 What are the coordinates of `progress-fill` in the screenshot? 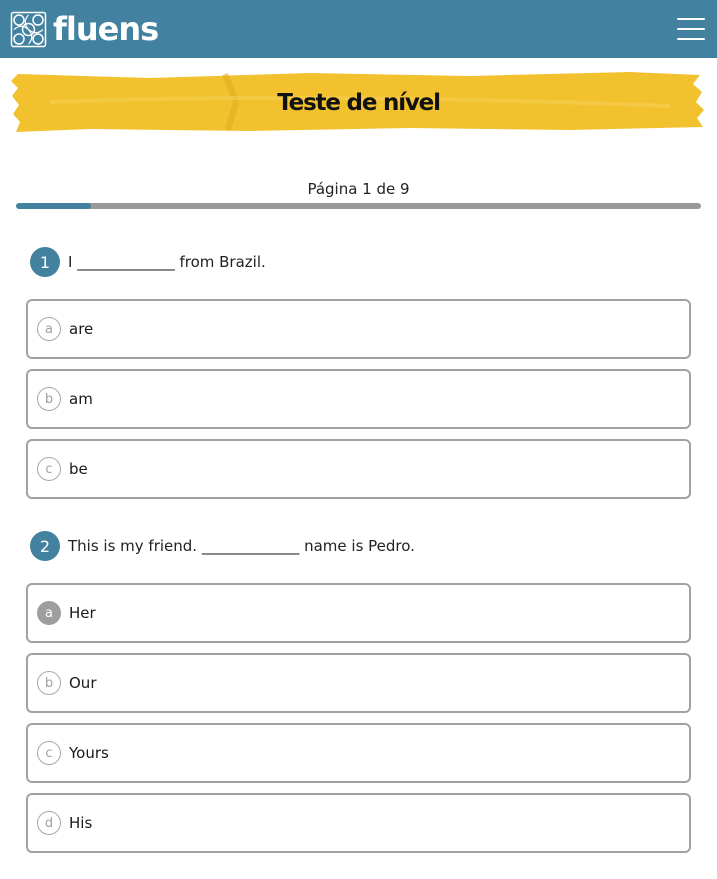 It's located at (54, 206).